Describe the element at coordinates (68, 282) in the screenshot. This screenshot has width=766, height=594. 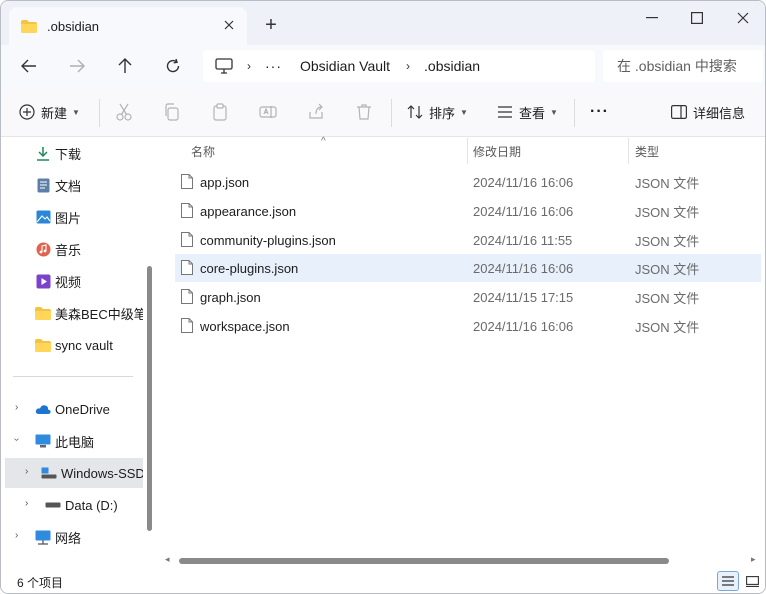
I see `sidebar-item-label: 视频` at that location.